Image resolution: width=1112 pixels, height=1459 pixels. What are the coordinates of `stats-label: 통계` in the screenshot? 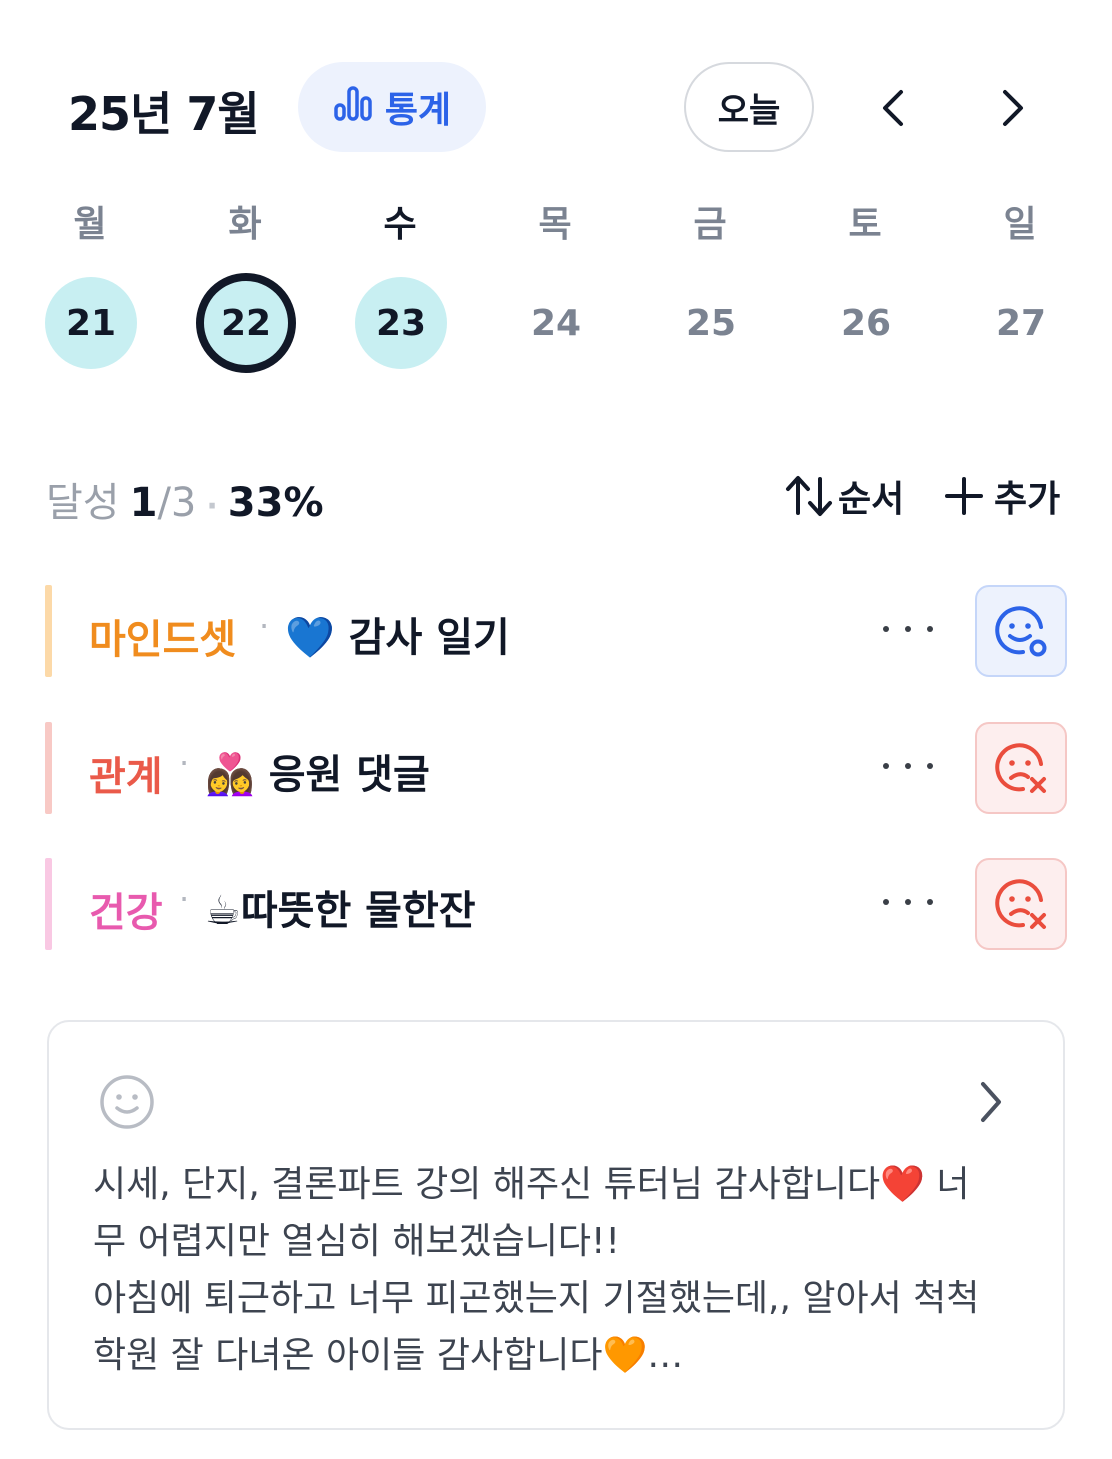 It's located at (418, 110).